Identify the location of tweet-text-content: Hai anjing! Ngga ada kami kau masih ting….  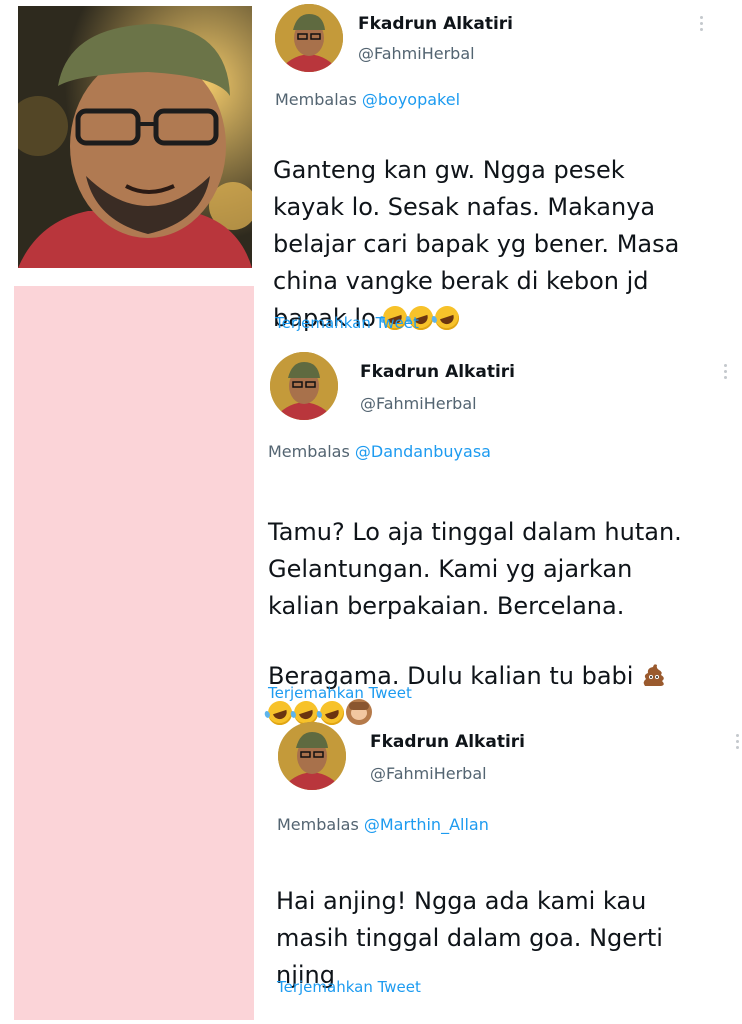
(469, 938).